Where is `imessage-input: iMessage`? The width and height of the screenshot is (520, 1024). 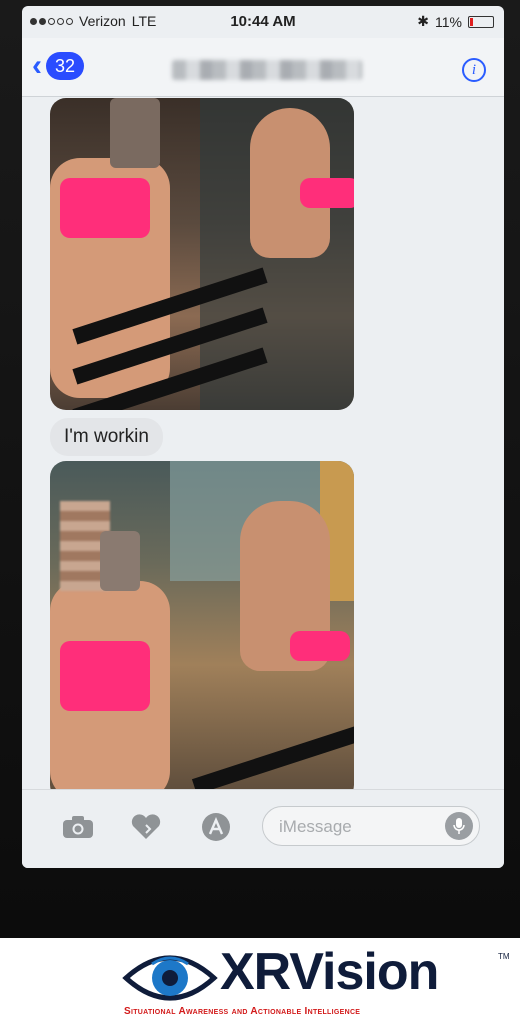
imessage-input: iMessage is located at coordinates (371, 826).